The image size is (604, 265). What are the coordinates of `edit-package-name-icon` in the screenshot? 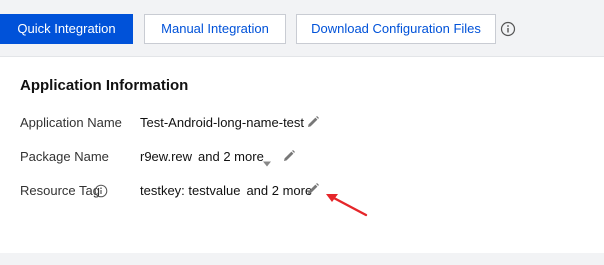 It's located at (289, 156).